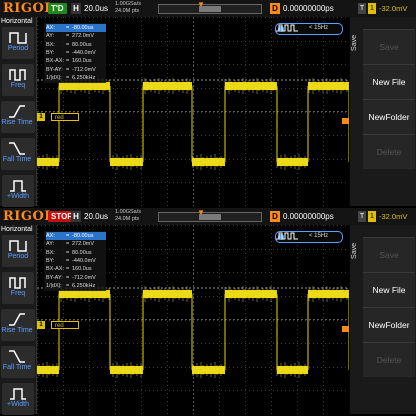 This screenshot has height=416, width=416. What do you see at coordinates (287, 28) in the screenshot?
I see `square-wave-icon` at bounding box center [287, 28].